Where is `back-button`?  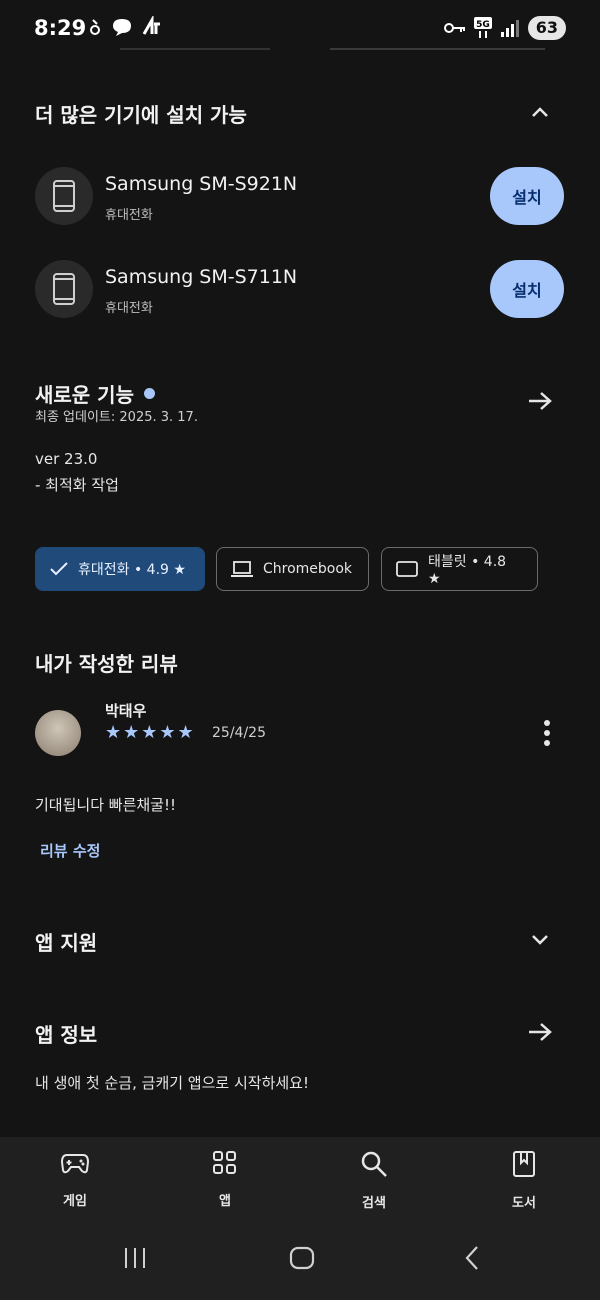
back-button is located at coordinates (473, 1258).